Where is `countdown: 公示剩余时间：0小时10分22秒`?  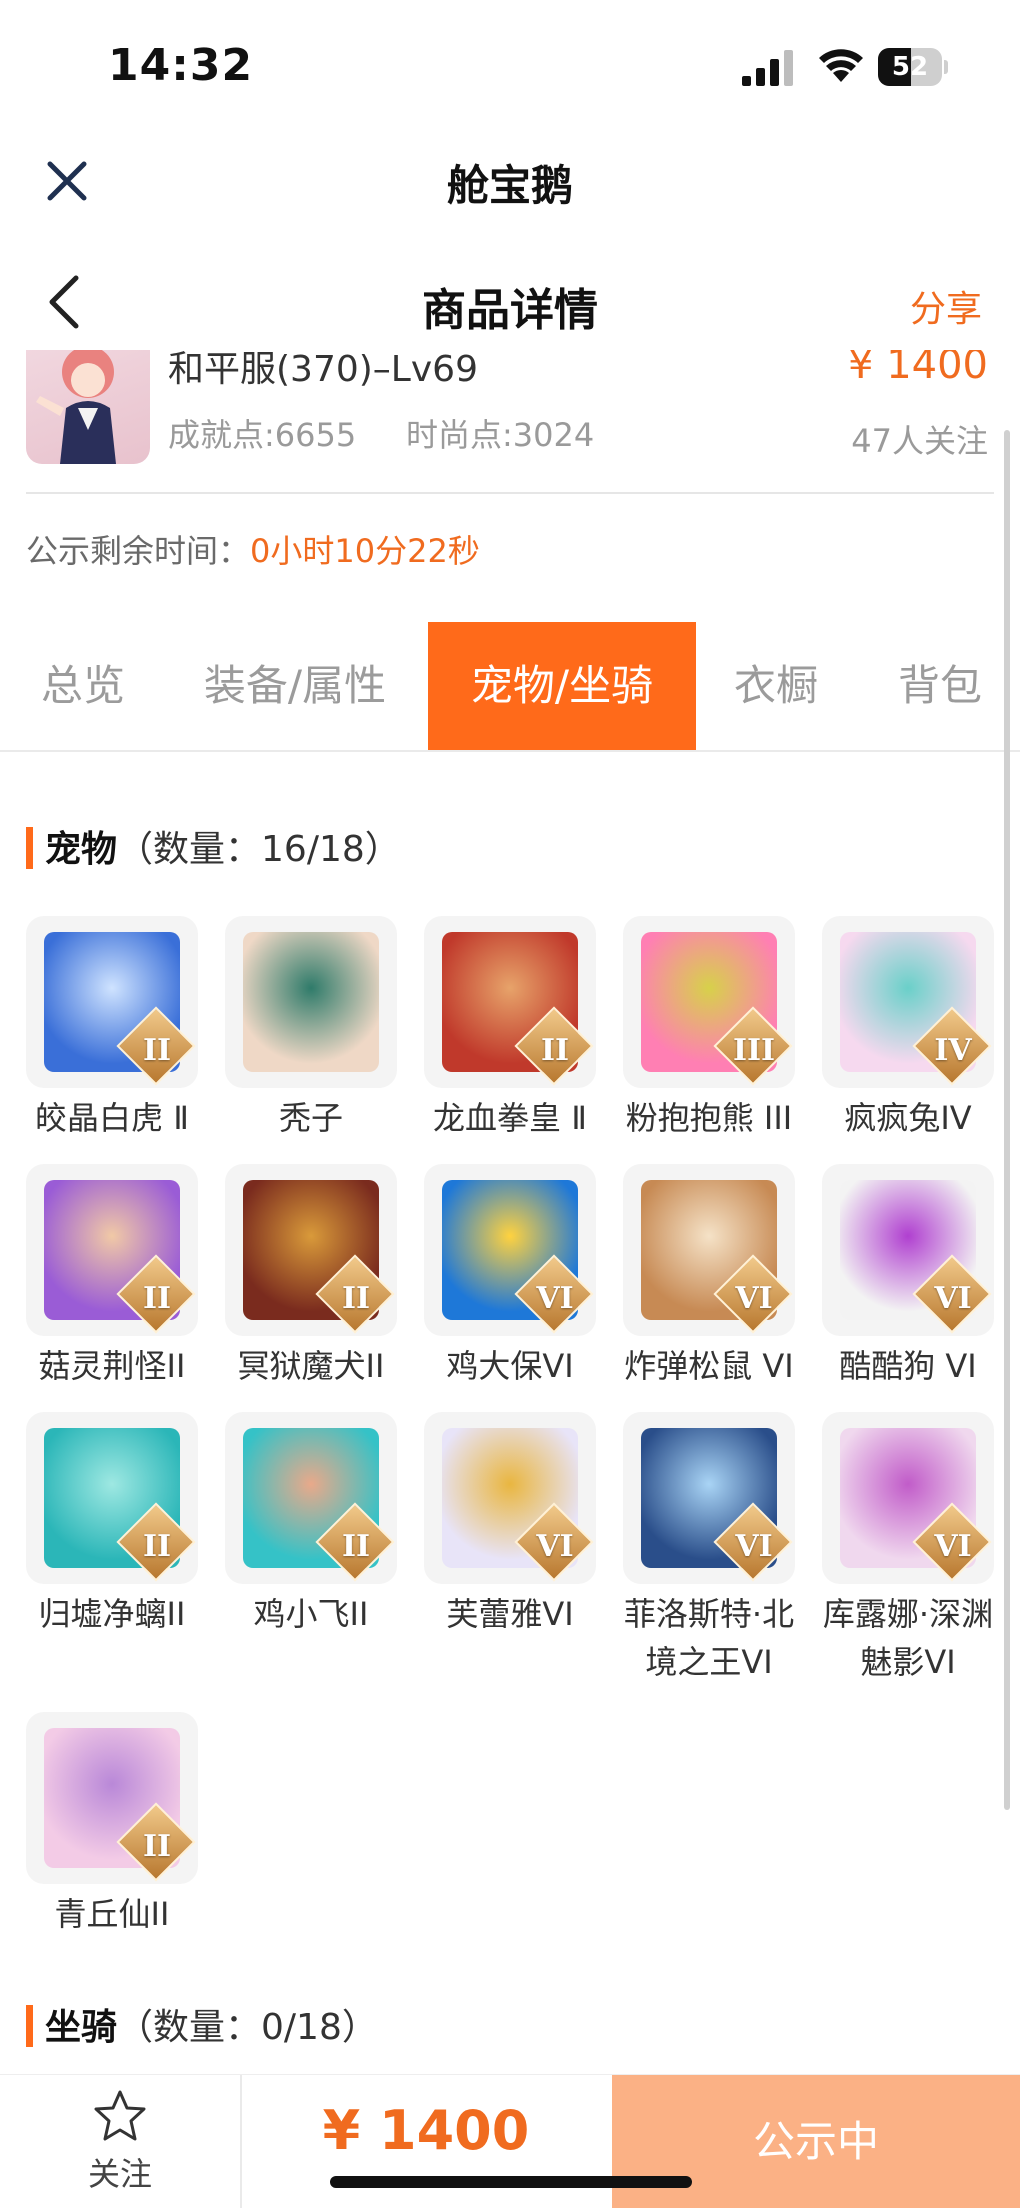 countdown: 公示剩余时间：0小时10分22秒 is located at coordinates (253, 549).